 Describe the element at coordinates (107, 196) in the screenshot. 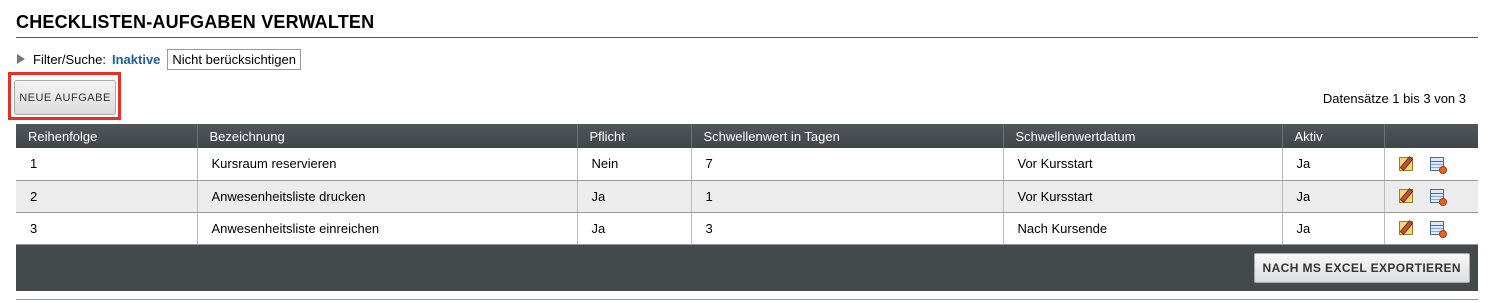

I see `cell-order: 2` at that location.